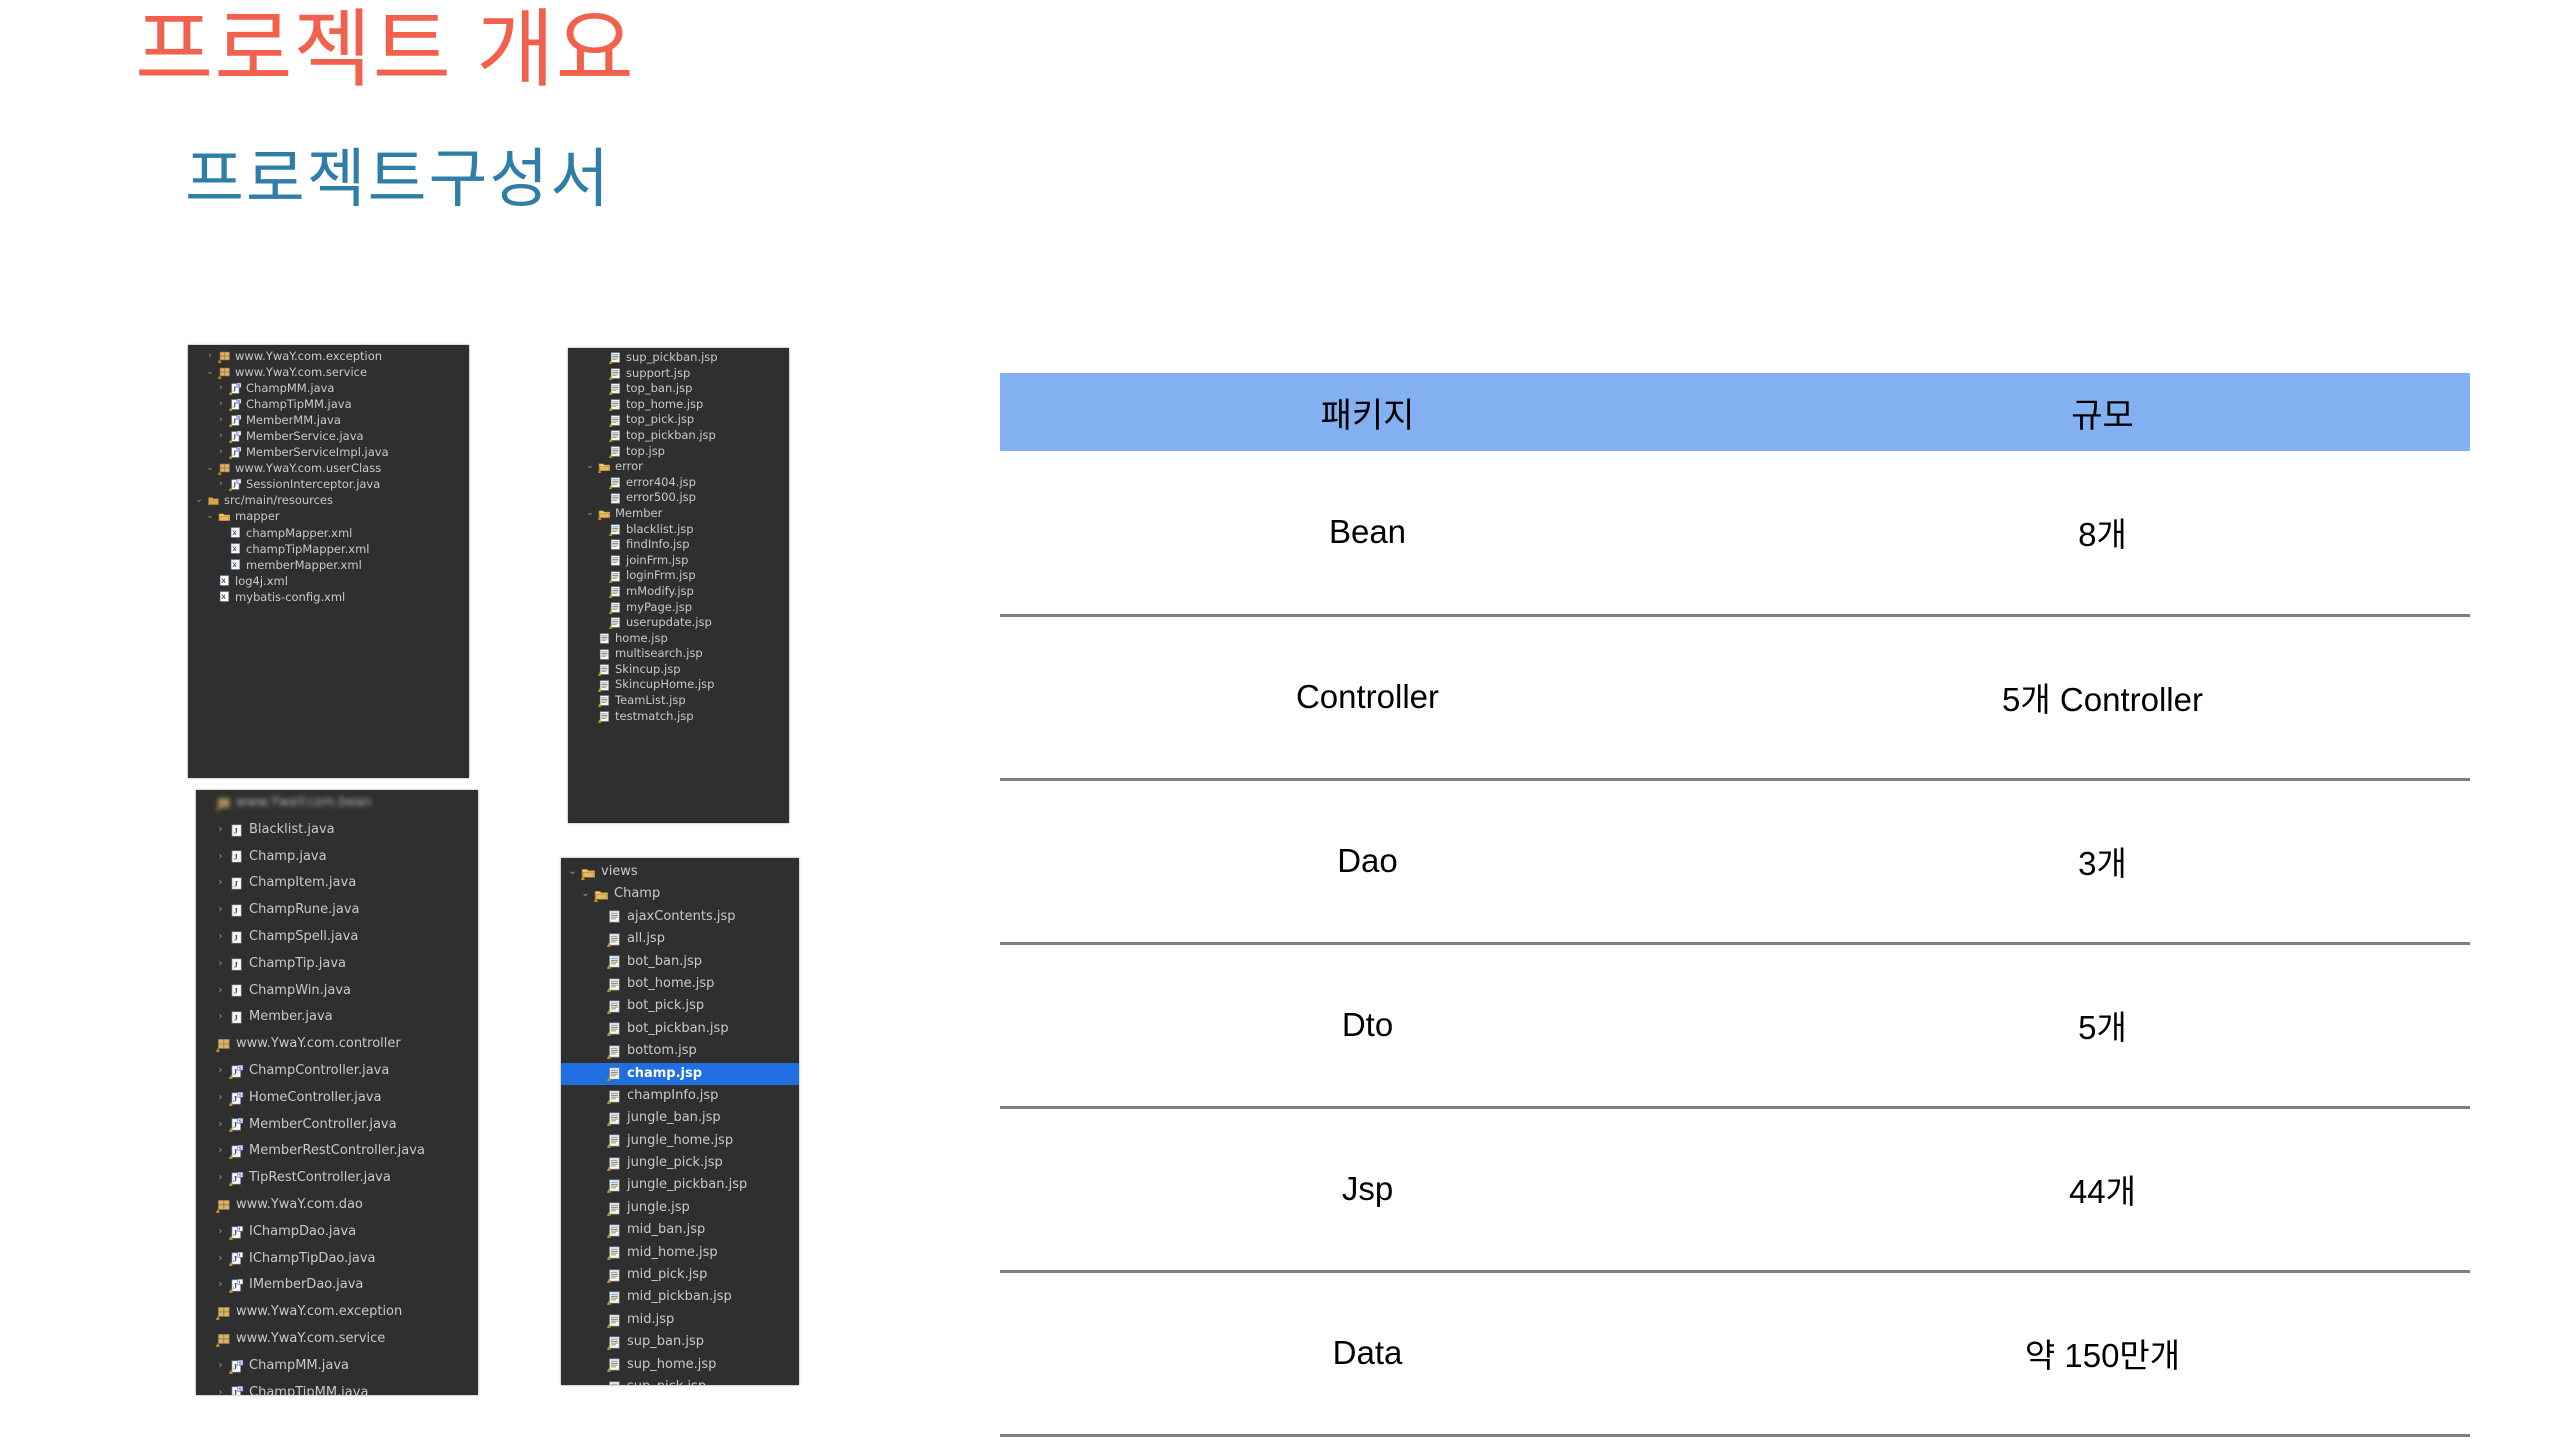 This screenshot has height=1440, width=2560. Describe the element at coordinates (678, 389) in the screenshot. I see `tree-row: top_ban.jsp` at that location.